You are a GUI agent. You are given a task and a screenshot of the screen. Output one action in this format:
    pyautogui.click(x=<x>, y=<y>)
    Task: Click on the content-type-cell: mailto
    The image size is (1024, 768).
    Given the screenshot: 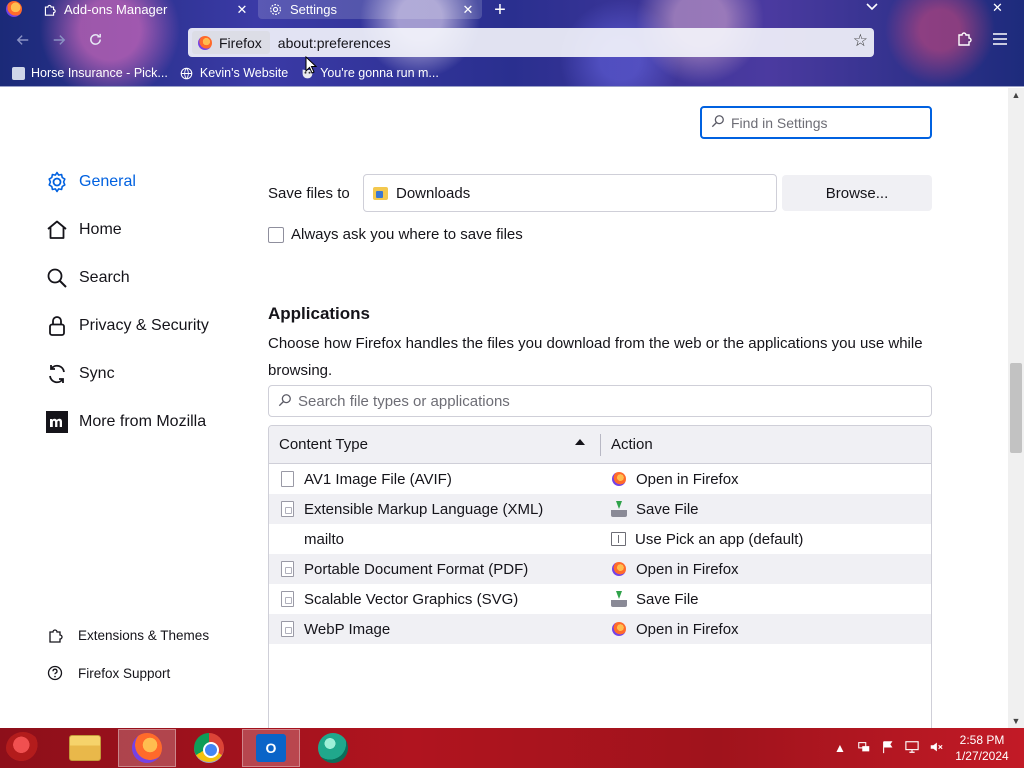 What is the action you would take?
    pyautogui.click(x=324, y=539)
    